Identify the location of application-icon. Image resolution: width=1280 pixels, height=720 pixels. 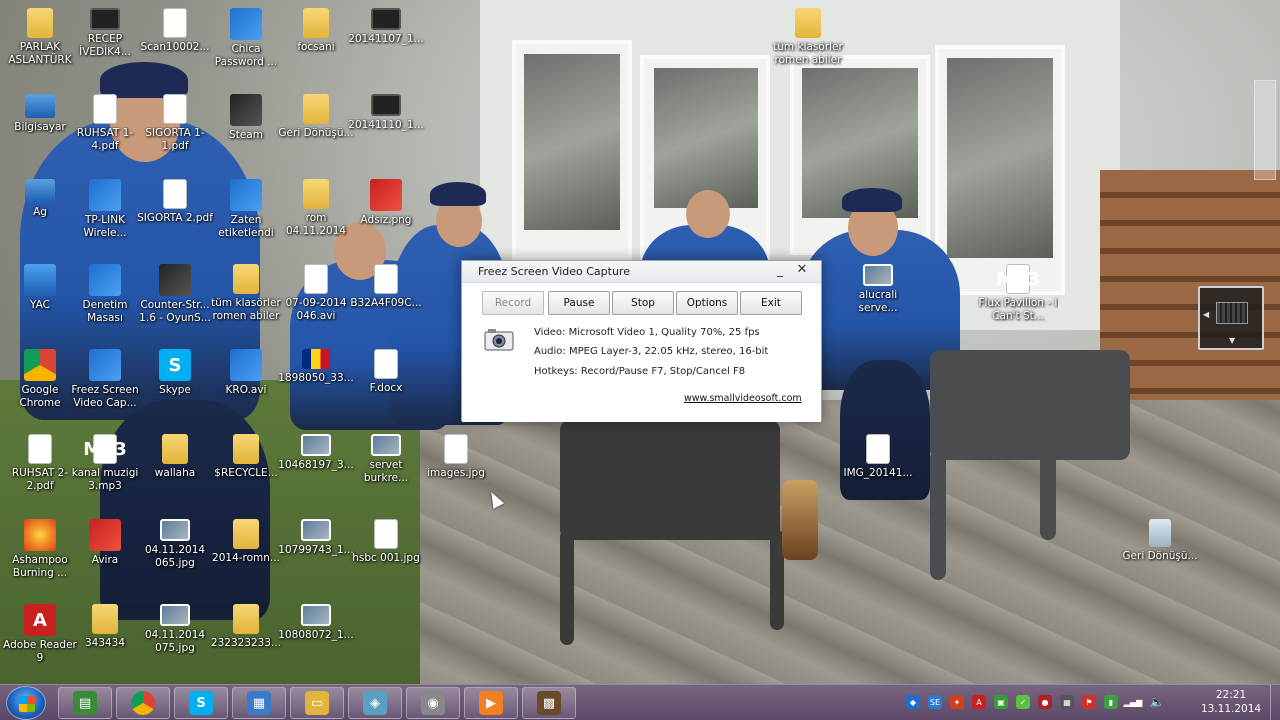
(105, 195).